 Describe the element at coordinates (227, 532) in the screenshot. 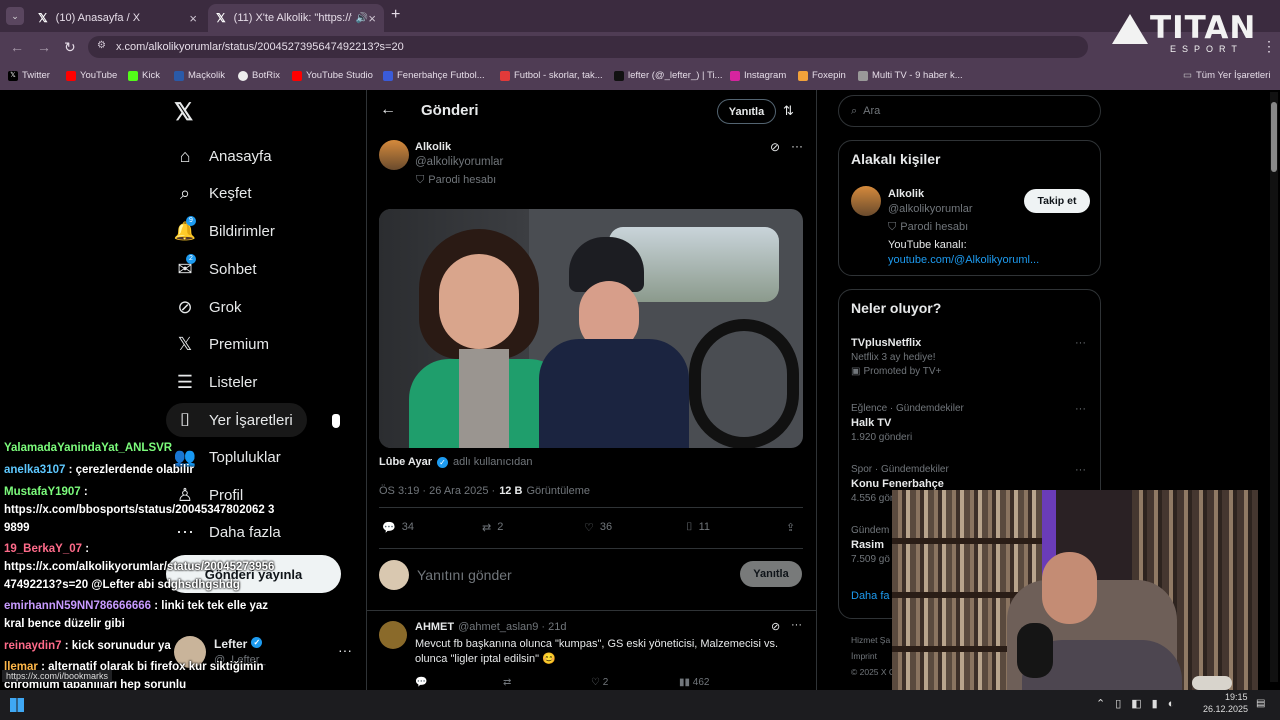

I see `nav-item: ⋯ Daha fazla` at that location.